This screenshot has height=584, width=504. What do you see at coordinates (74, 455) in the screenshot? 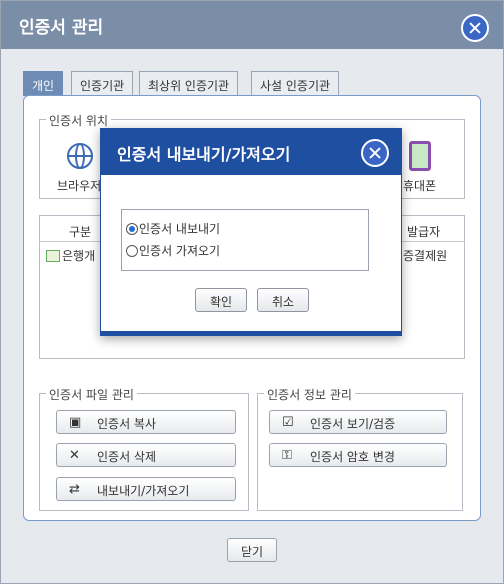
I see `x-icon: ✕` at bounding box center [74, 455].